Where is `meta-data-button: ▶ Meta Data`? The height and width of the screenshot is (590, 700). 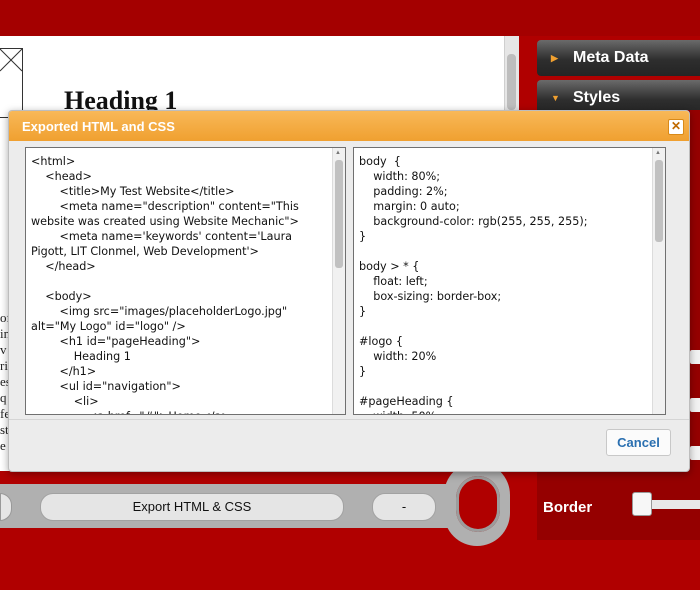 meta-data-button: ▶ Meta Data is located at coordinates (618, 58).